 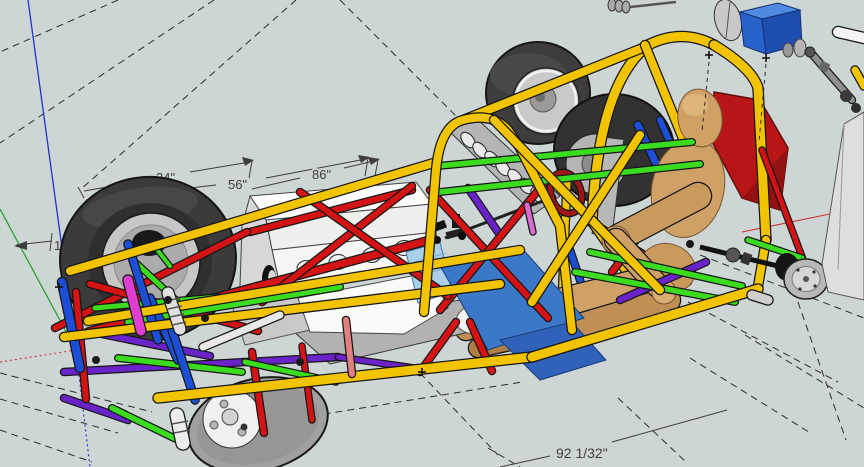 I want to click on spindle-cylinder, so click(x=180, y=429).